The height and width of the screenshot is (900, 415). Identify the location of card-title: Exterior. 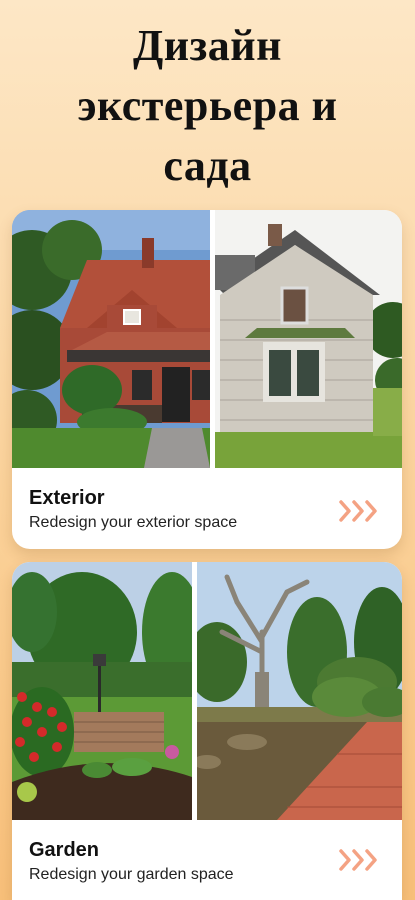
(67, 498).